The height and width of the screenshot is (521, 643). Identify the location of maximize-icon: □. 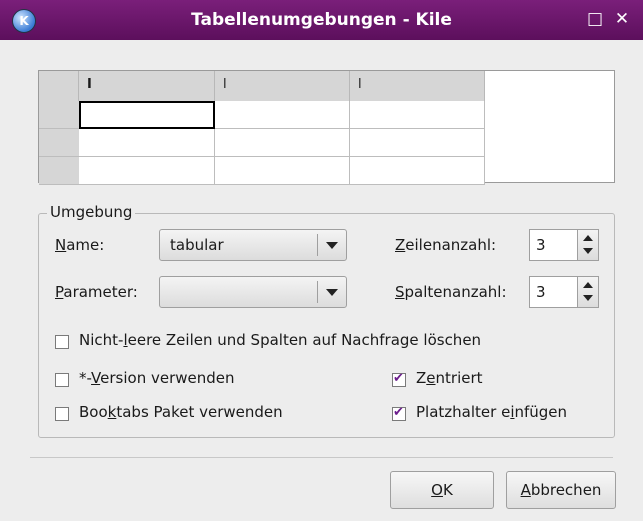
(595, 19).